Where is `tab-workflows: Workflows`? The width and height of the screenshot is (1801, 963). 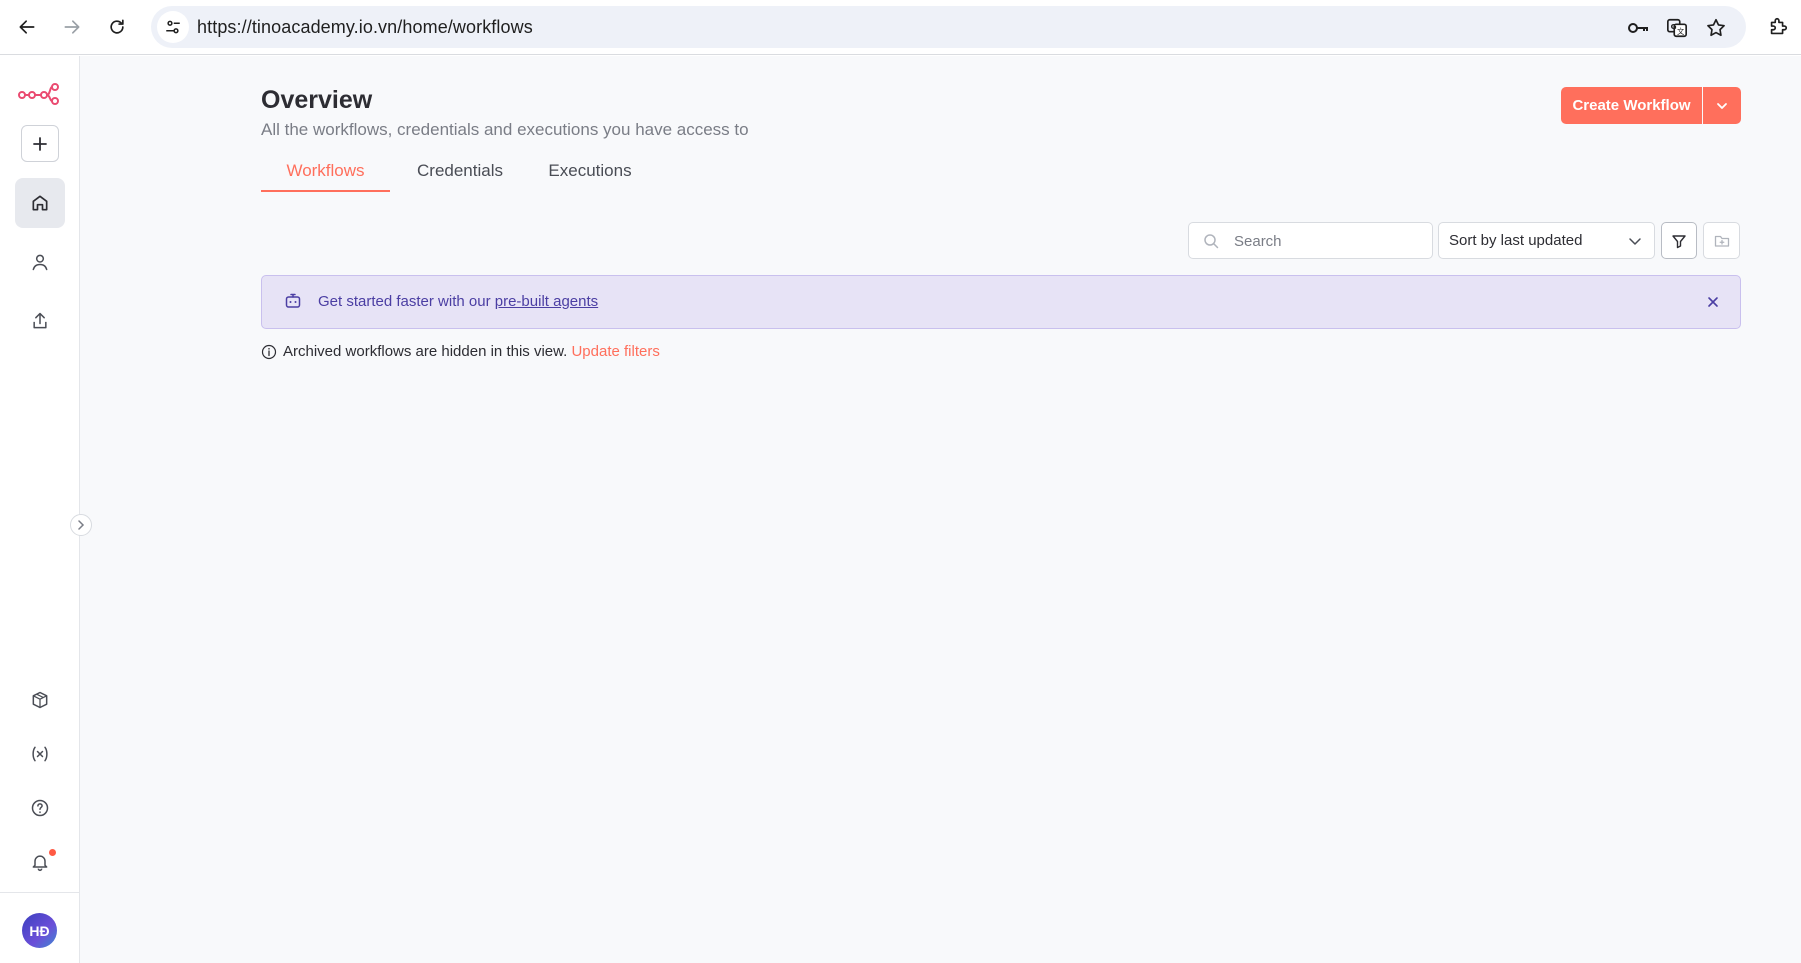
tab-workflows: Workflows is located at coordinates (325, 172).